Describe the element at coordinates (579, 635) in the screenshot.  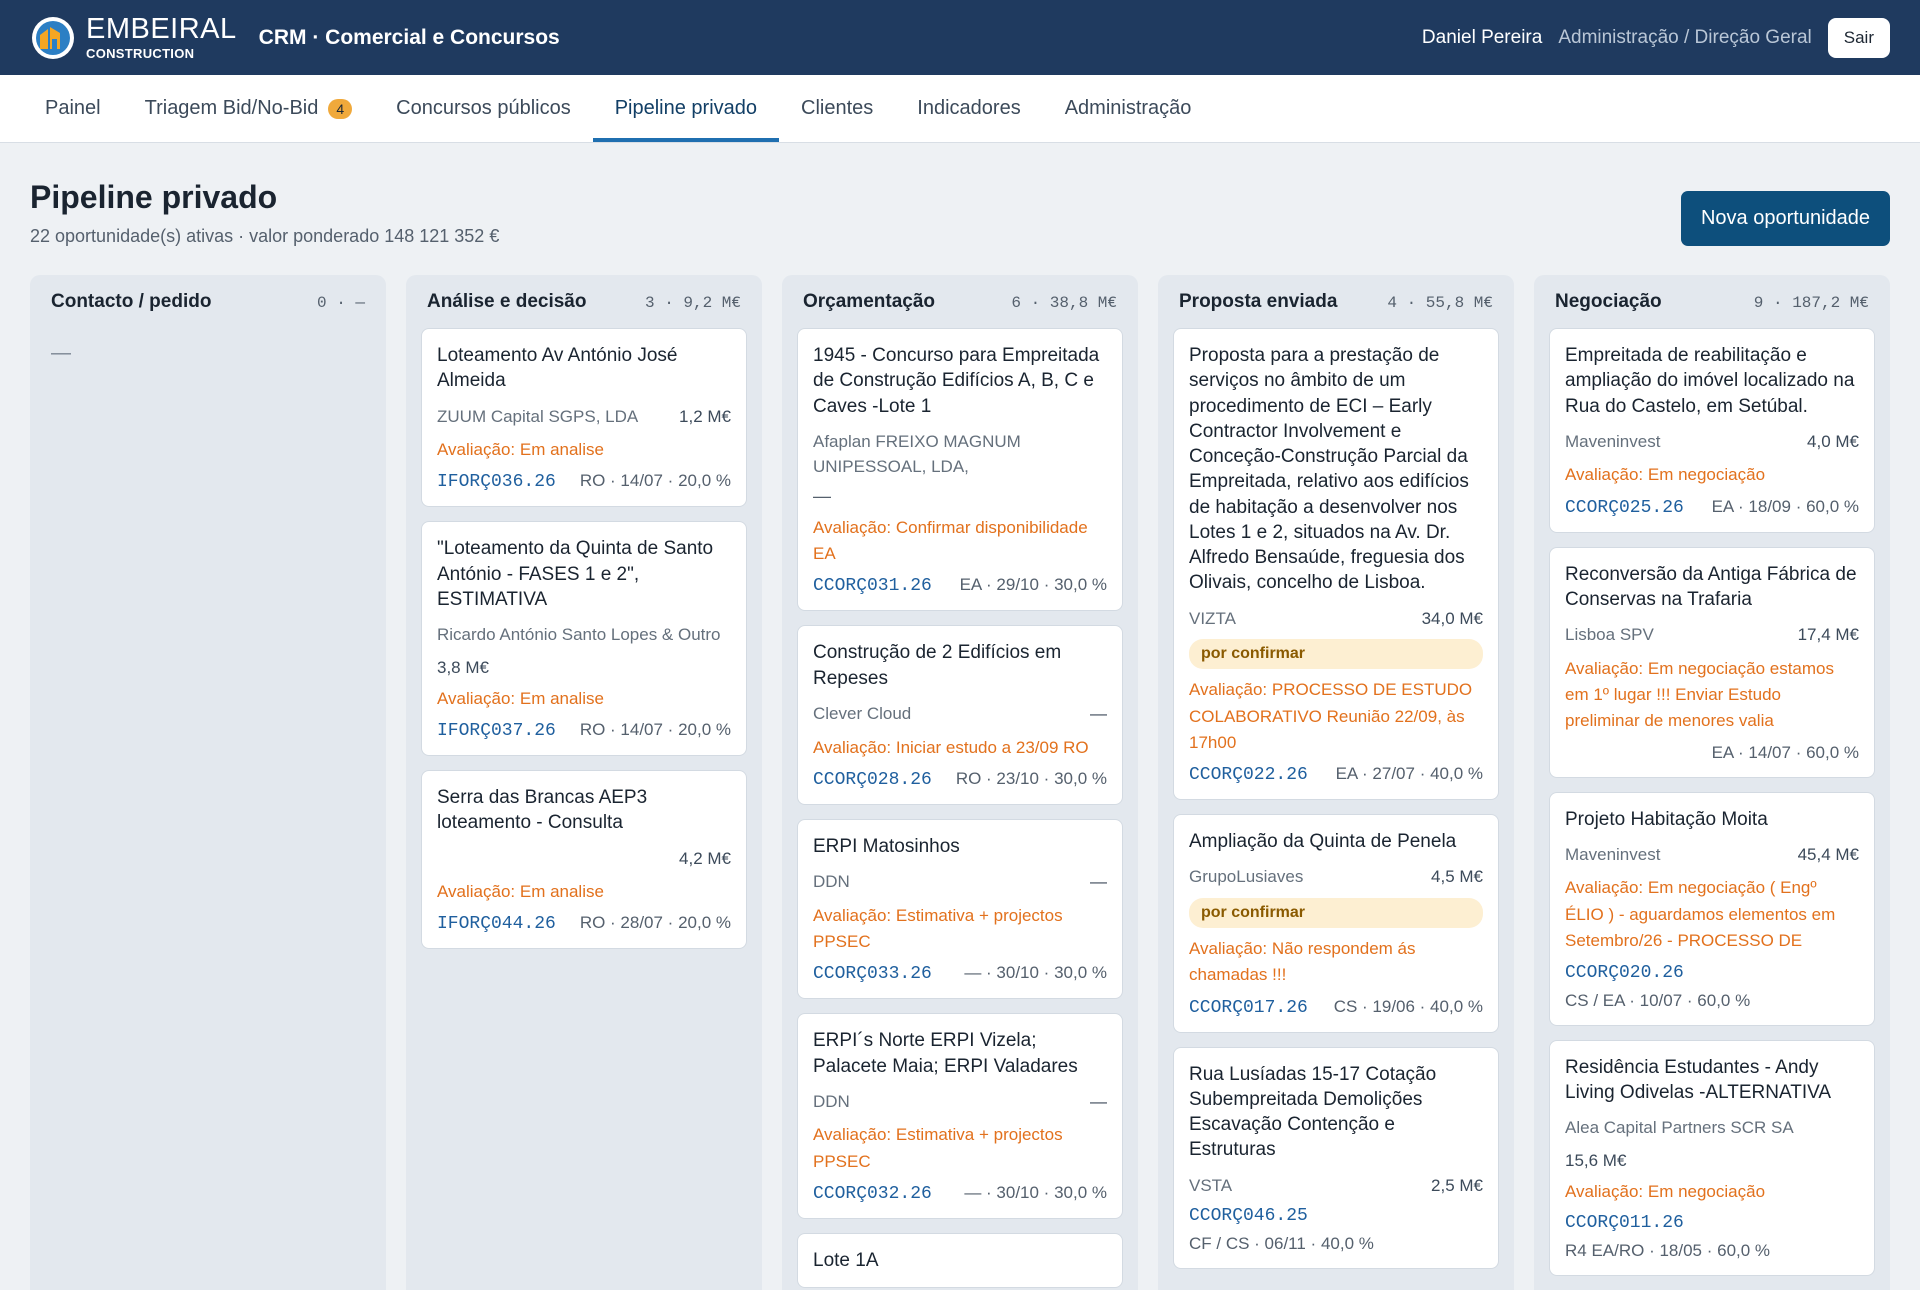
I see `card-client: Ricardo António Santo Lopes & Outro` at that location.